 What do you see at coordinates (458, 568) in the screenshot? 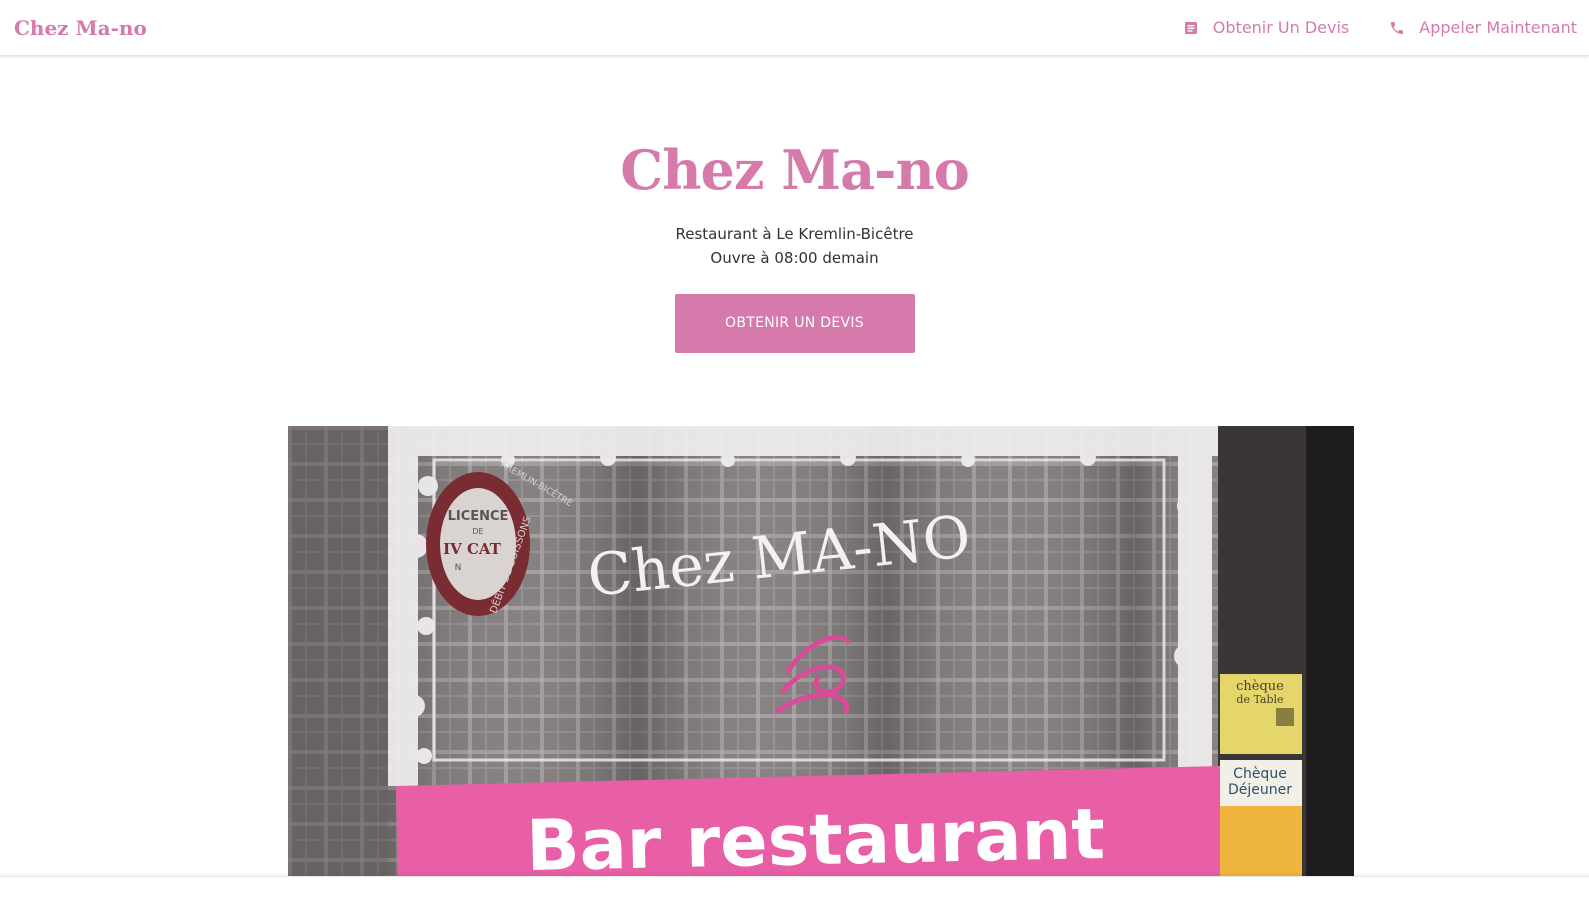
I see `svg-text: N` at bounding box center [458, 568].